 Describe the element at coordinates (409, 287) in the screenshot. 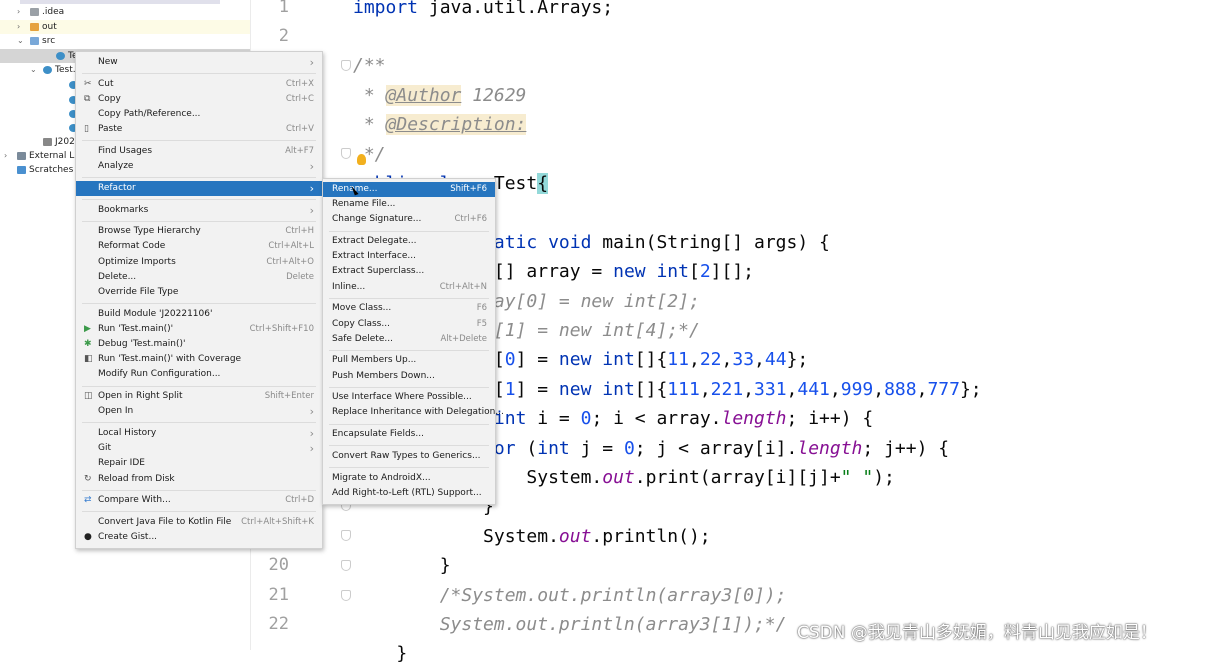

I see `menu-item-inline: Inline... Ctrl+Alt+N` at that location.